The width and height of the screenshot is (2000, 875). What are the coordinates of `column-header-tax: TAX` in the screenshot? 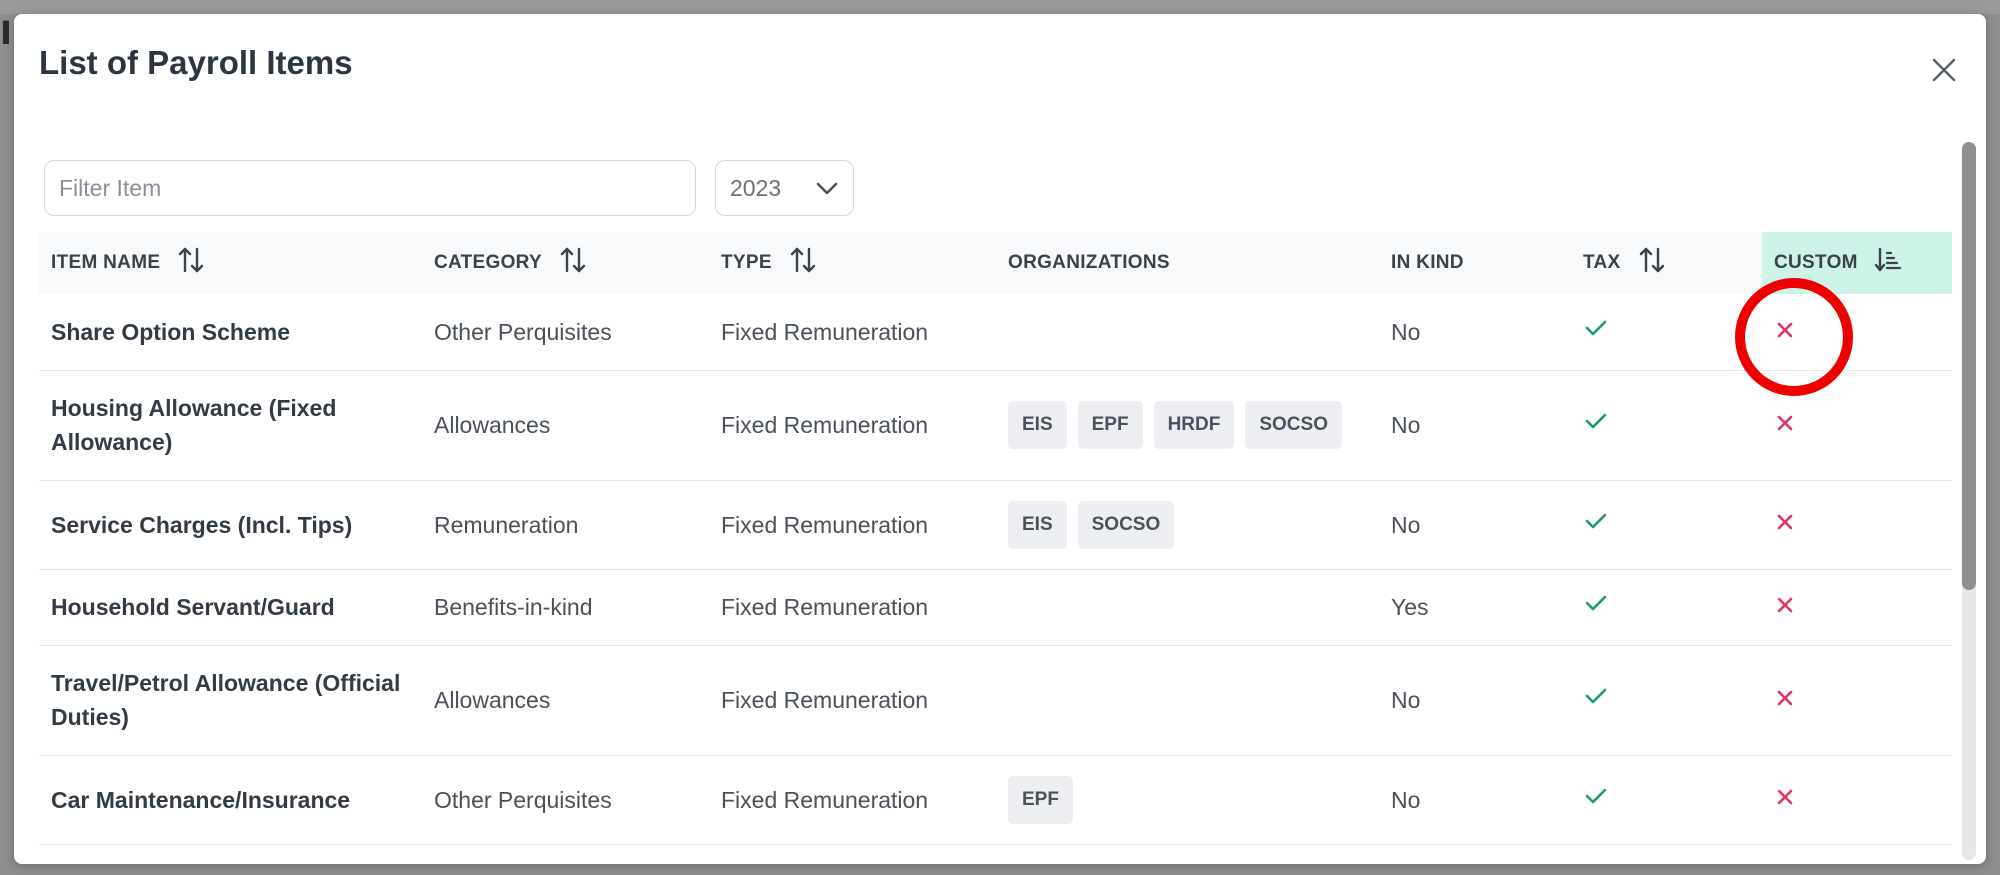 It's located at (1666, 263).